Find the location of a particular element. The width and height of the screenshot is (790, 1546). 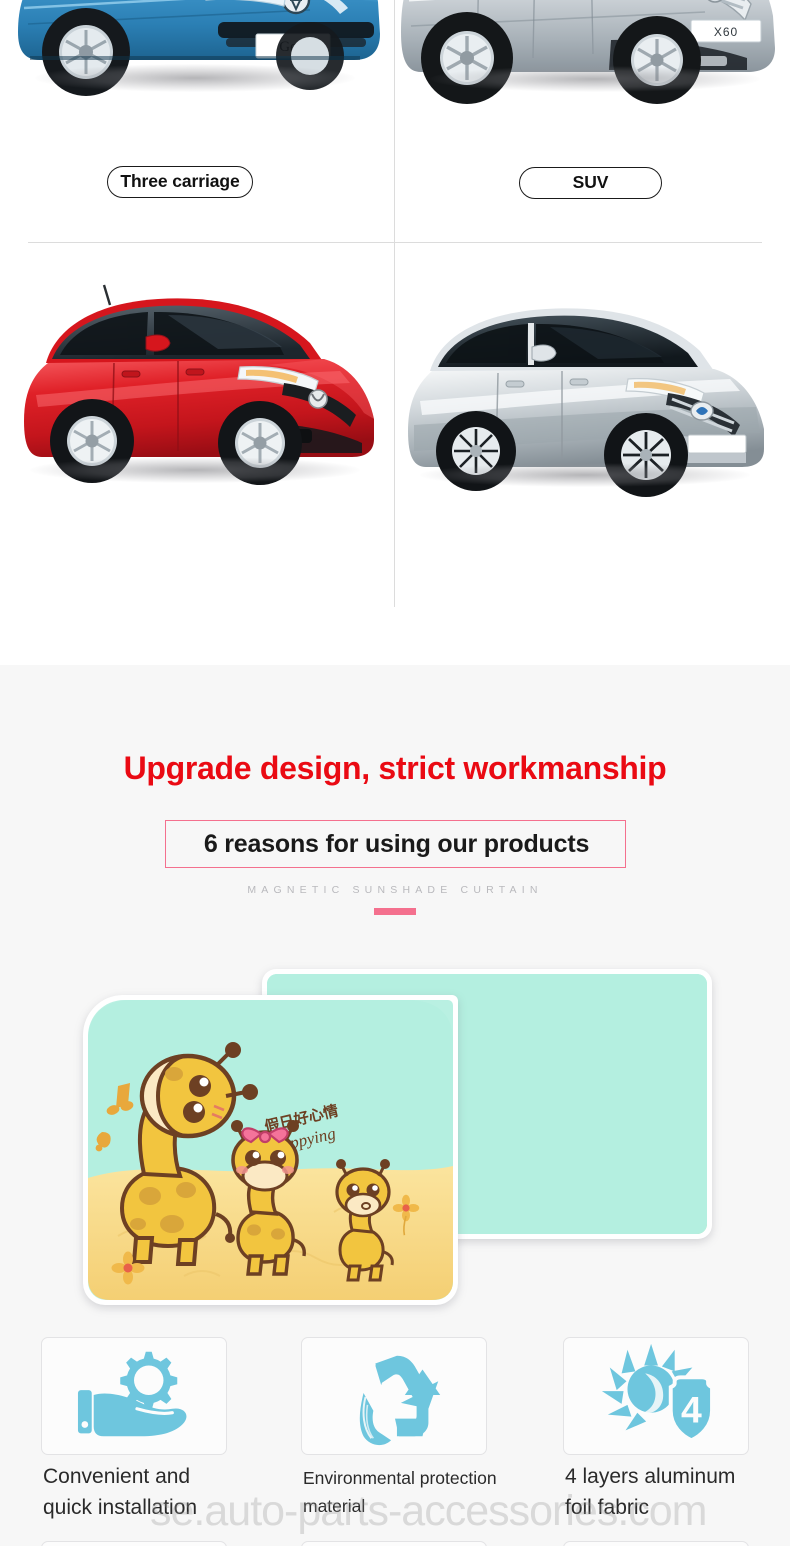

feature-card-foil: 4 4 layers aluminum foil fabric is located at coordinates (656, 1439).